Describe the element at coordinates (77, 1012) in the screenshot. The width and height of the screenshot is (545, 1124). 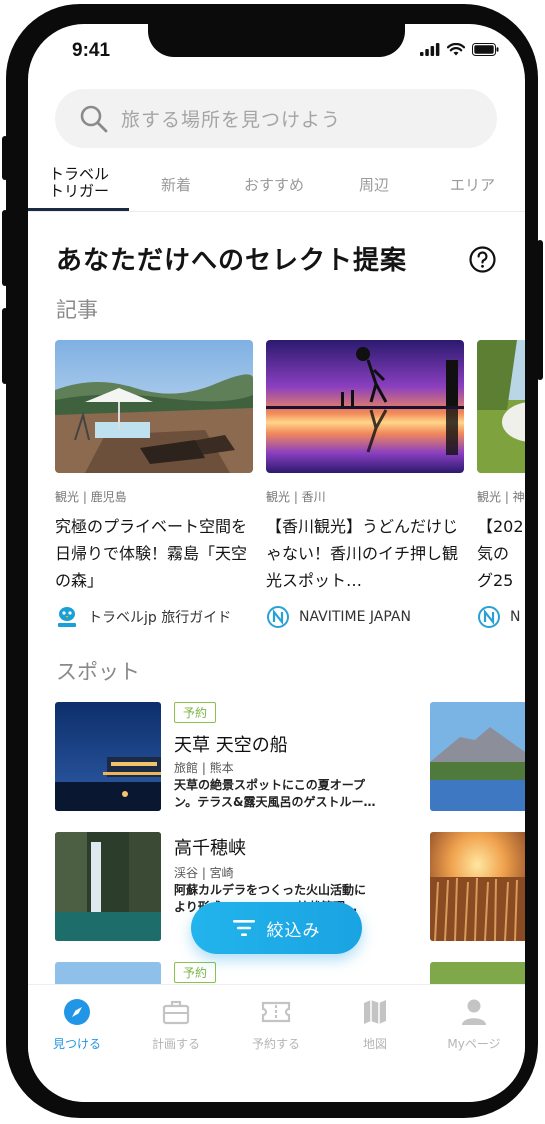
I see `compass-icon` at that location.